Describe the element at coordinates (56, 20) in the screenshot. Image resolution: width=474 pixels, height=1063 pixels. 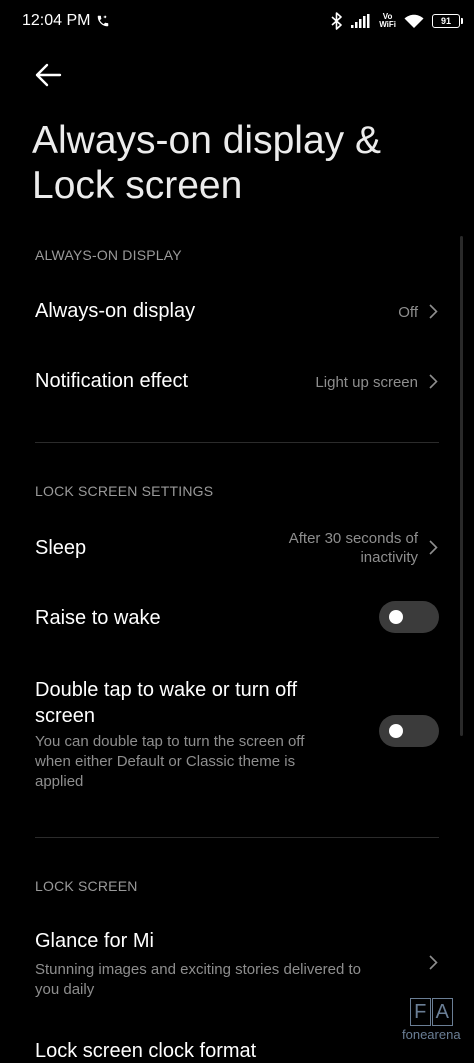
I see `status-time: 12:04 PM` at that location.